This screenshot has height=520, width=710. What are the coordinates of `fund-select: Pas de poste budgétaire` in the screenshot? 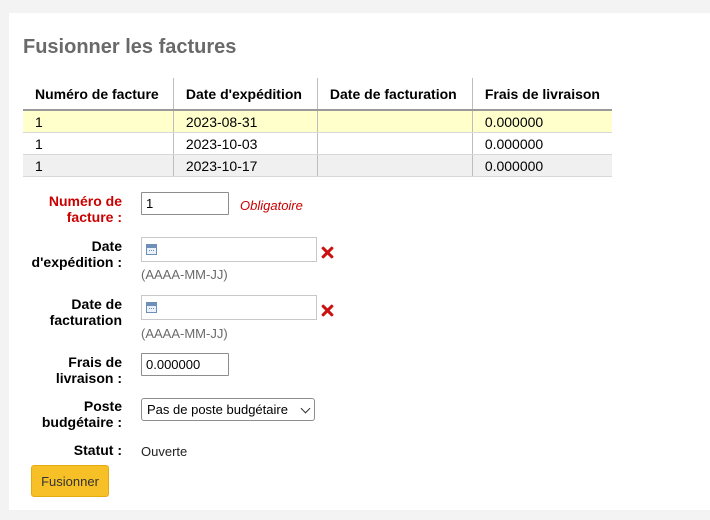 It's located at (228, 409).